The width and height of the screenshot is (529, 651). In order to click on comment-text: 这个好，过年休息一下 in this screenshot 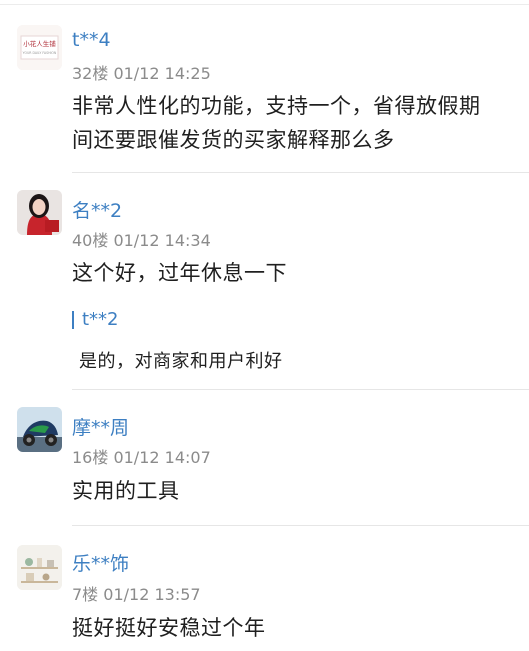, I will do `click(179, 273)`.